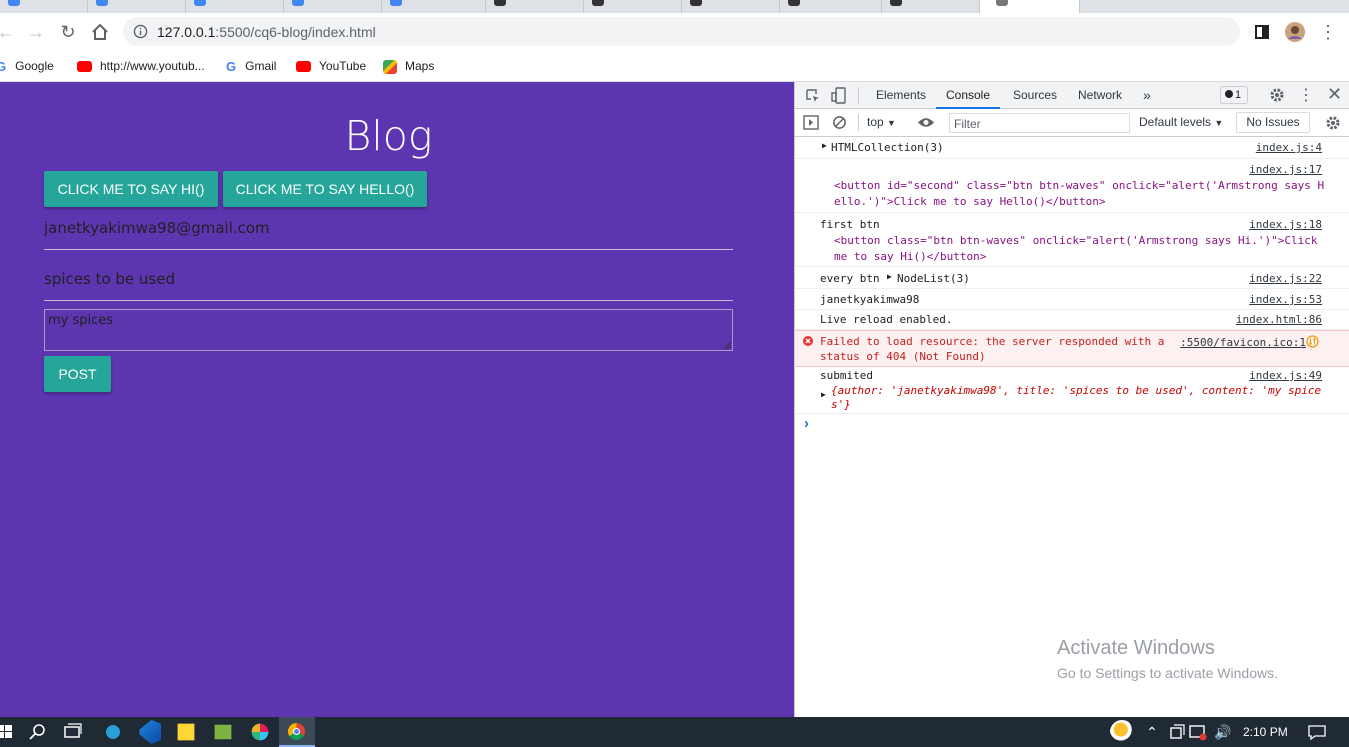 This screenshot has height=747, width=1349. I want to click on google-icon: G, so click(231, 66).